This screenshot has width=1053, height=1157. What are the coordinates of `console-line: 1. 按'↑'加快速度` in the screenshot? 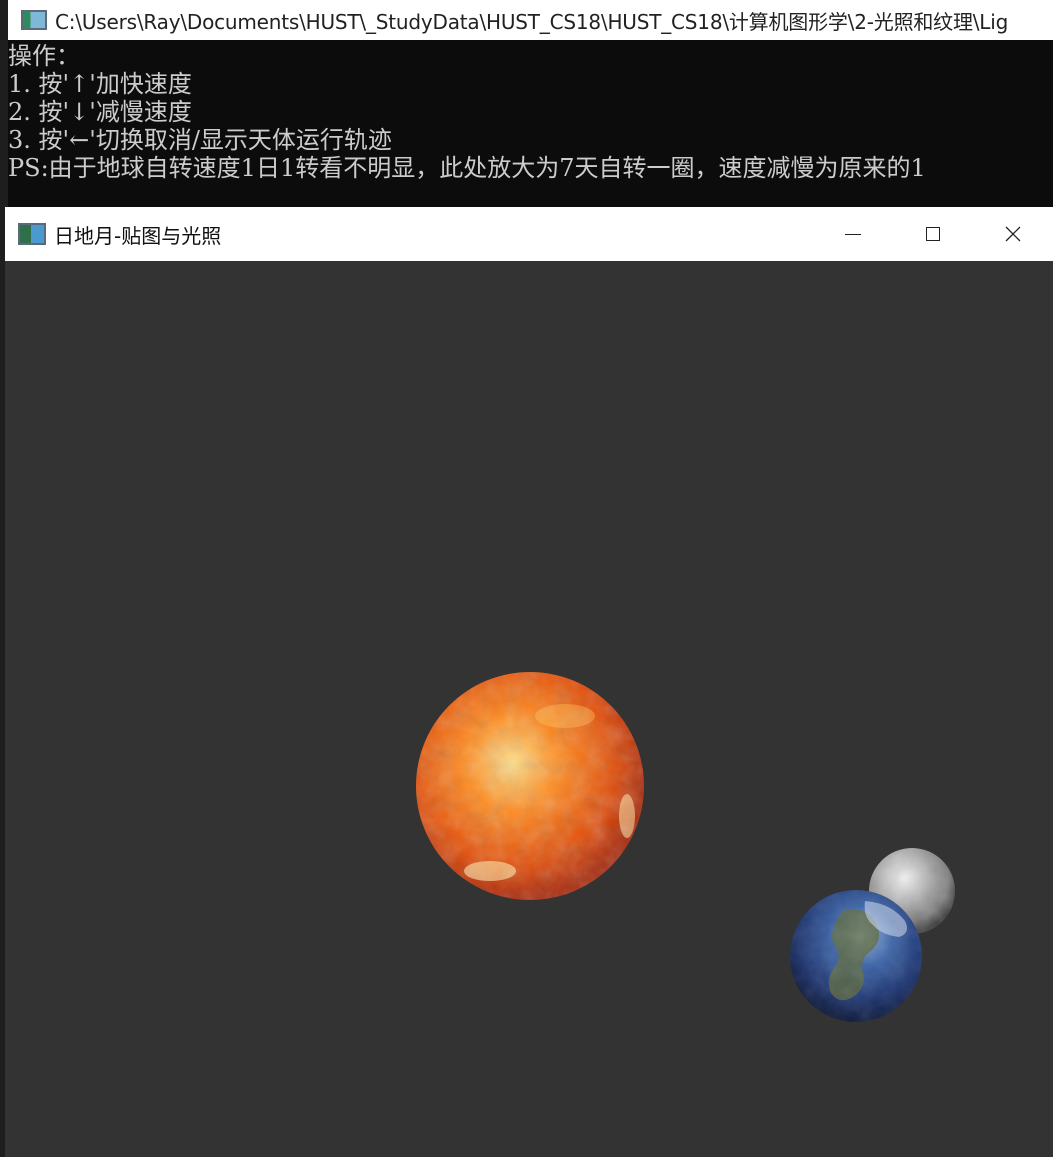 It's located at (100, 84).